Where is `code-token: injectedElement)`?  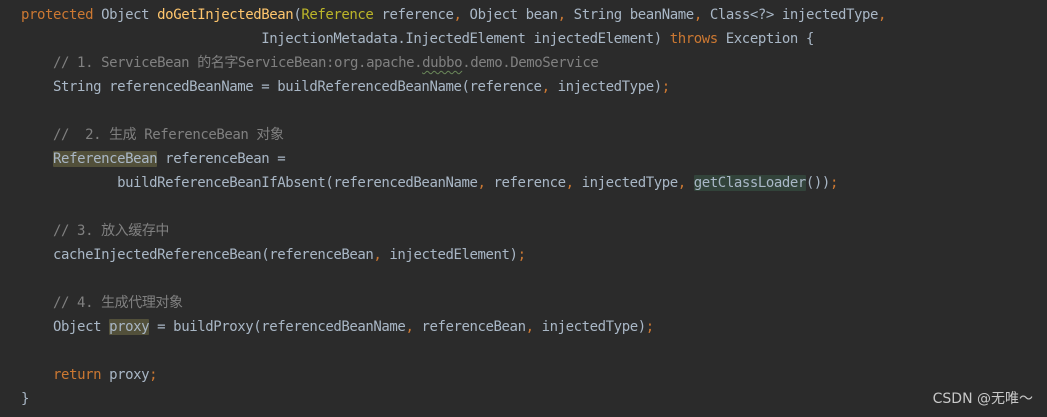
code-token: injectedElement) is located at coordinates (449, 255).